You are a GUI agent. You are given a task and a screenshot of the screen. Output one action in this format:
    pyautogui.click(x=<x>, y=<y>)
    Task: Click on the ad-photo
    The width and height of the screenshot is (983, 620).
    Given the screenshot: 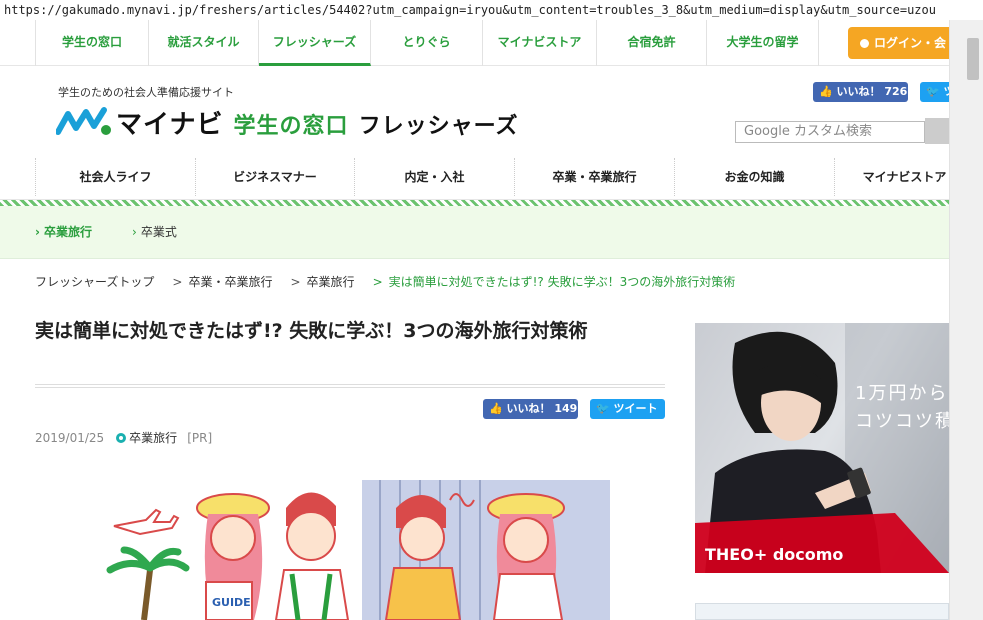 What is the action you would take?
    pyautogui.click(x=822, y=448)
    